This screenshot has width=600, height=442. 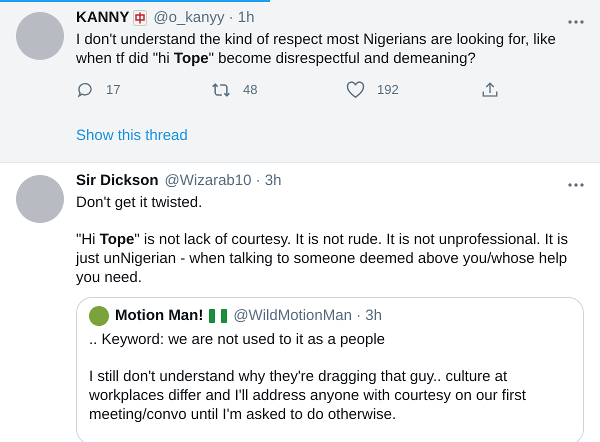 What do you see at coordinates (99, 316) in the screenshot?
I see `avatar` at bounding box center [99, 316].